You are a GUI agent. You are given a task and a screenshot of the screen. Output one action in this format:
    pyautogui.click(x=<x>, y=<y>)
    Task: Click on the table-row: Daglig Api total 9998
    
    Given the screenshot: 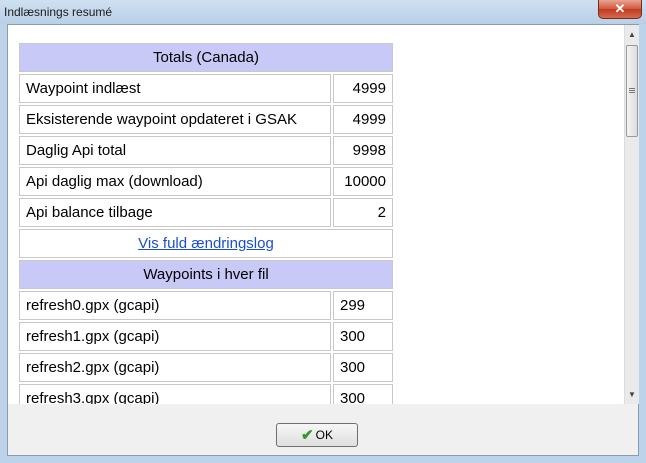 What is the action you would take?
    pyautogui.click(x=206, y=150)
    